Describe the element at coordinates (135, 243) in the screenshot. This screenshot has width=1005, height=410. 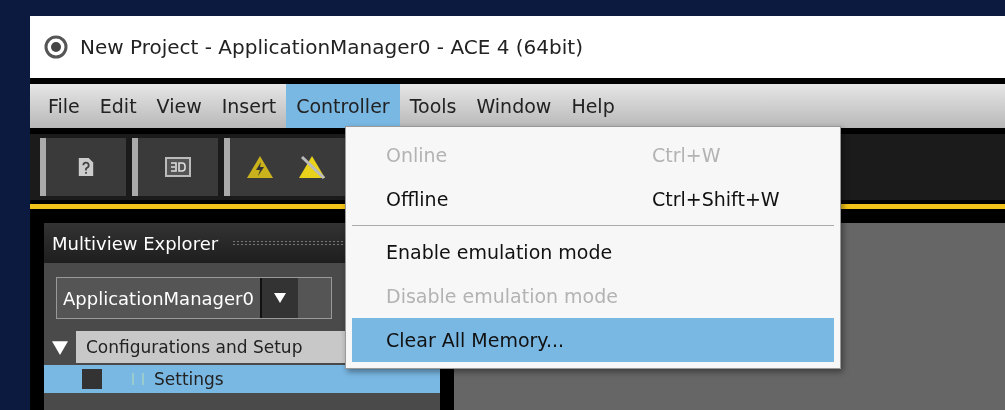
I see `panel-title: Multiview Explorer` at that location.